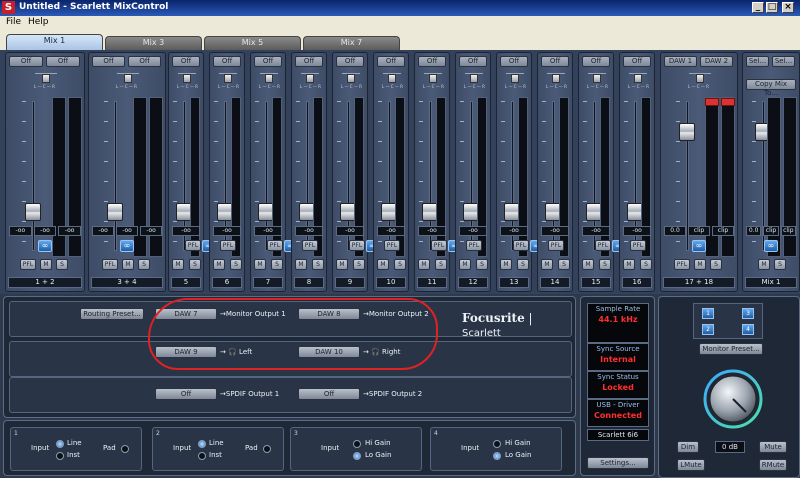 The height and width of the screenshot is (478, 800). What do you see at coordinates (202, 444) in the screenshot?
I see `input-2-line-radio` at bounding box center [202, 444].